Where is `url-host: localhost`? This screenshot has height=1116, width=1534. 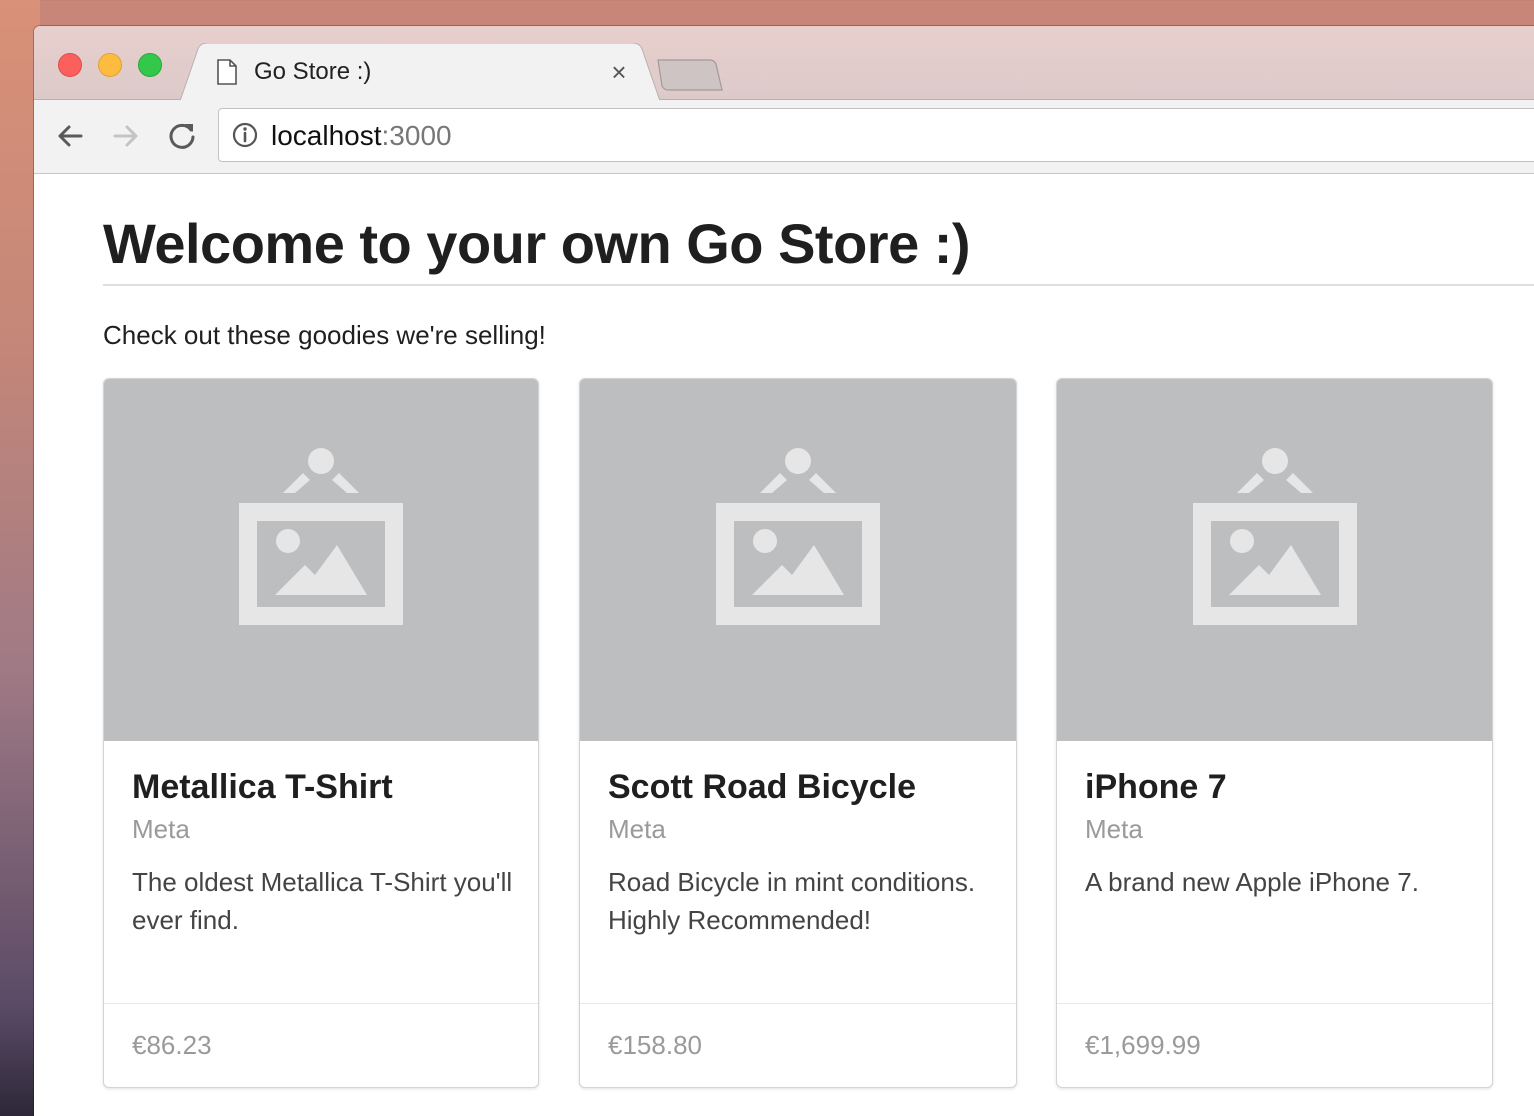 url-host: localhost is located at coordinates (326, 135).